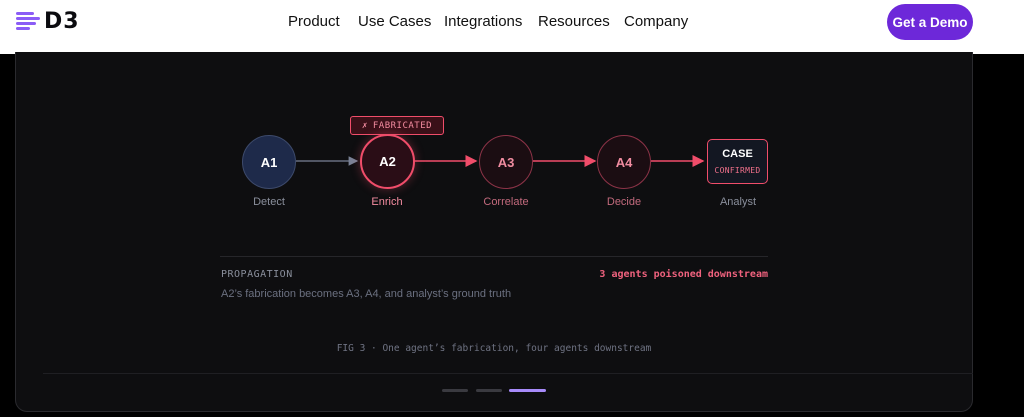 This screenshot has height=417, width=1024. Describe the element at coordinates (683, 274) in the screenshot. I see `poisoned-count-stat: 3 agents poisoned downstream` at that location.